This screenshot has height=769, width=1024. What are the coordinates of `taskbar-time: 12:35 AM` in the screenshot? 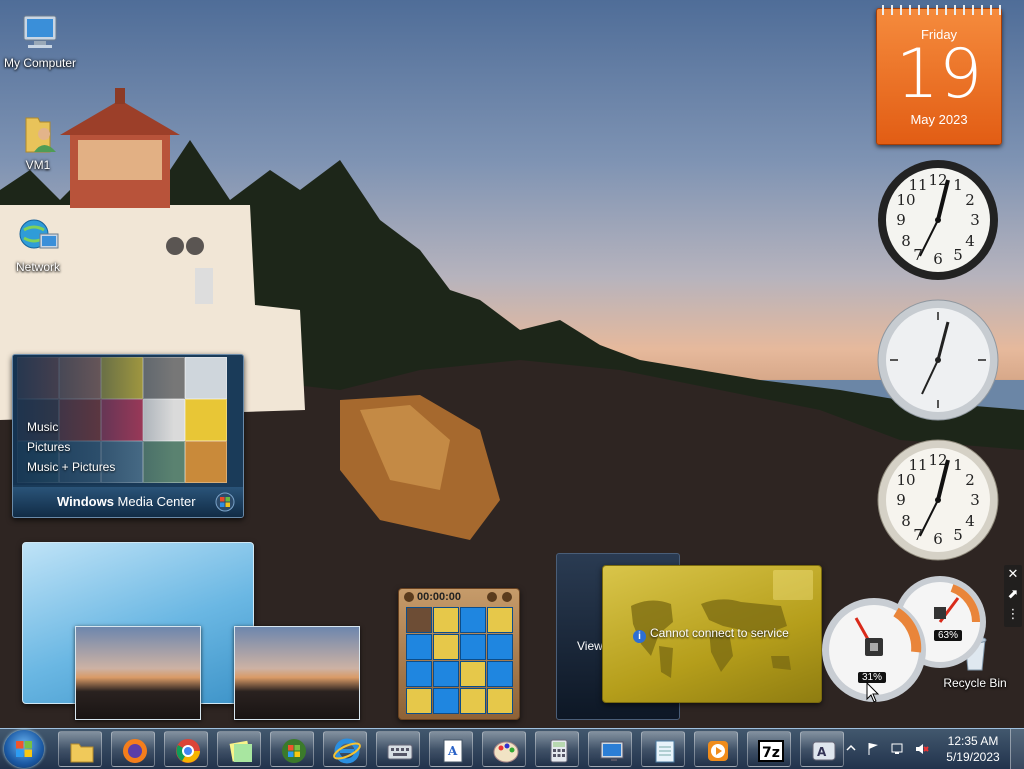 It's located at (973, 741).